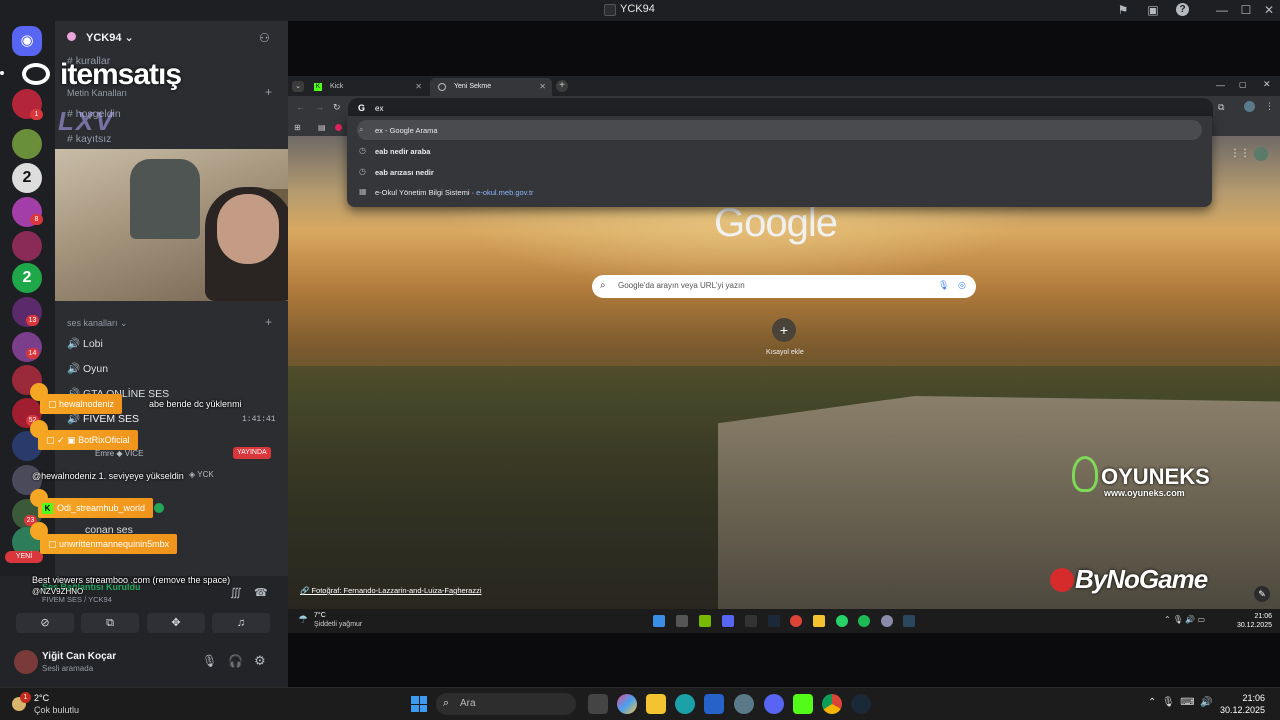 The width and height of the screenshot is (1280, 720). I want to click on tray-icons: ⌃ 🎙 🔊 ▭, so click(1184, 619).